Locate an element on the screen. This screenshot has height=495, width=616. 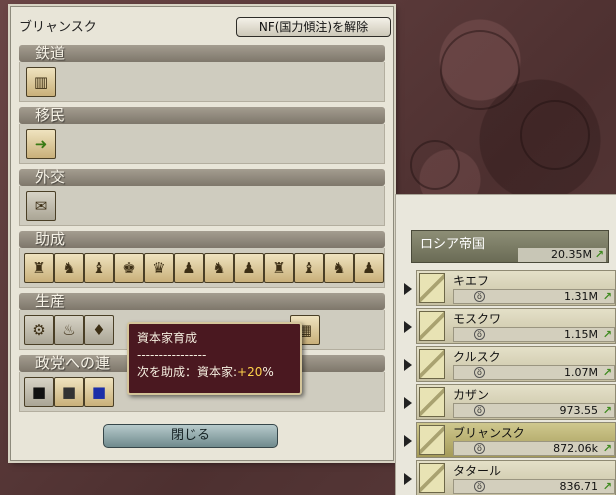
region-row: モスクワ ö 1.15M ↗ is located at coordinates (509, 326).